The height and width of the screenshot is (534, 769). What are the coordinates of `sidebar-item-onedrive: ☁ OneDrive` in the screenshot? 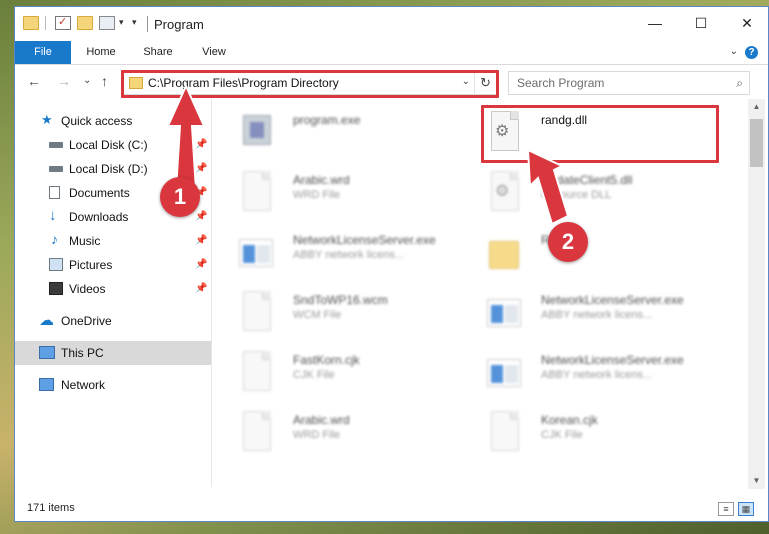 It's located at (113, 321).